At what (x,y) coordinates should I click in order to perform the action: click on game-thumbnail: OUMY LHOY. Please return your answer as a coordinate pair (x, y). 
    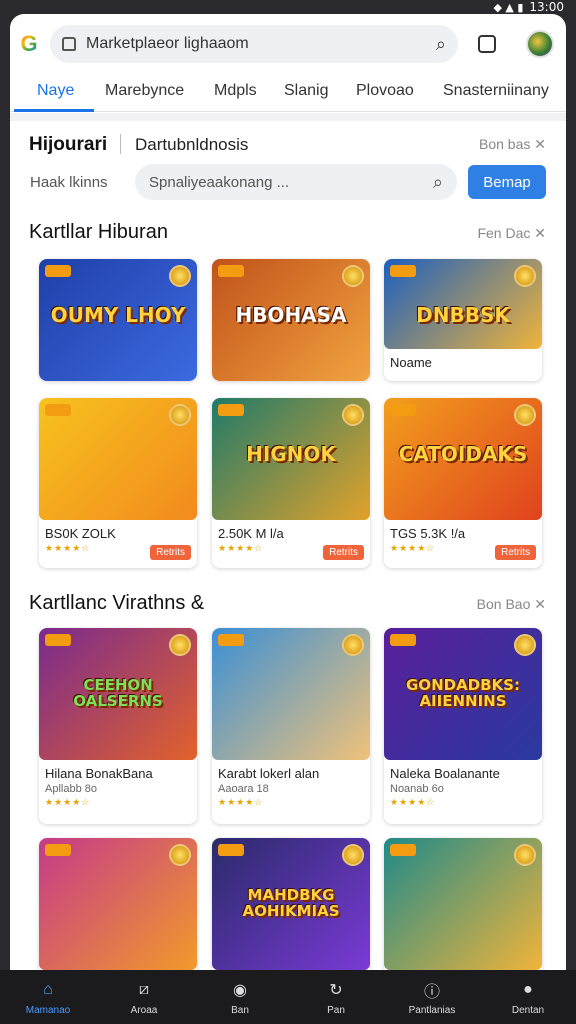
    Looking at the image, I should click on (118, 320).